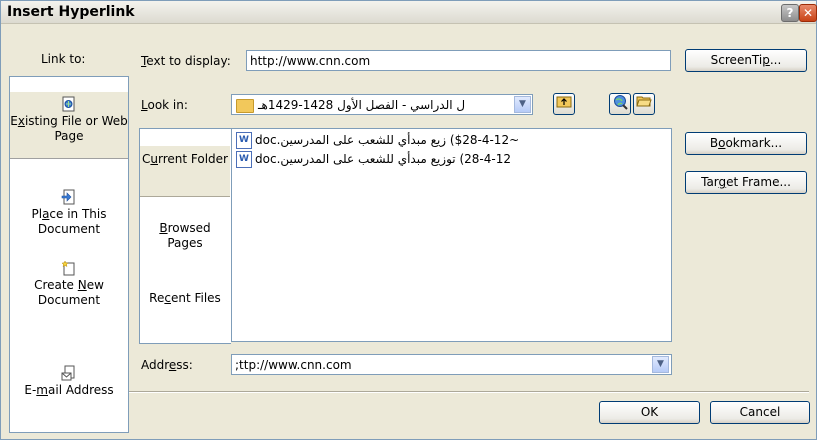 This screenshot has height=440, width=817. I want to click on screentip-label-a: ScreenTi, so click(736, 60).